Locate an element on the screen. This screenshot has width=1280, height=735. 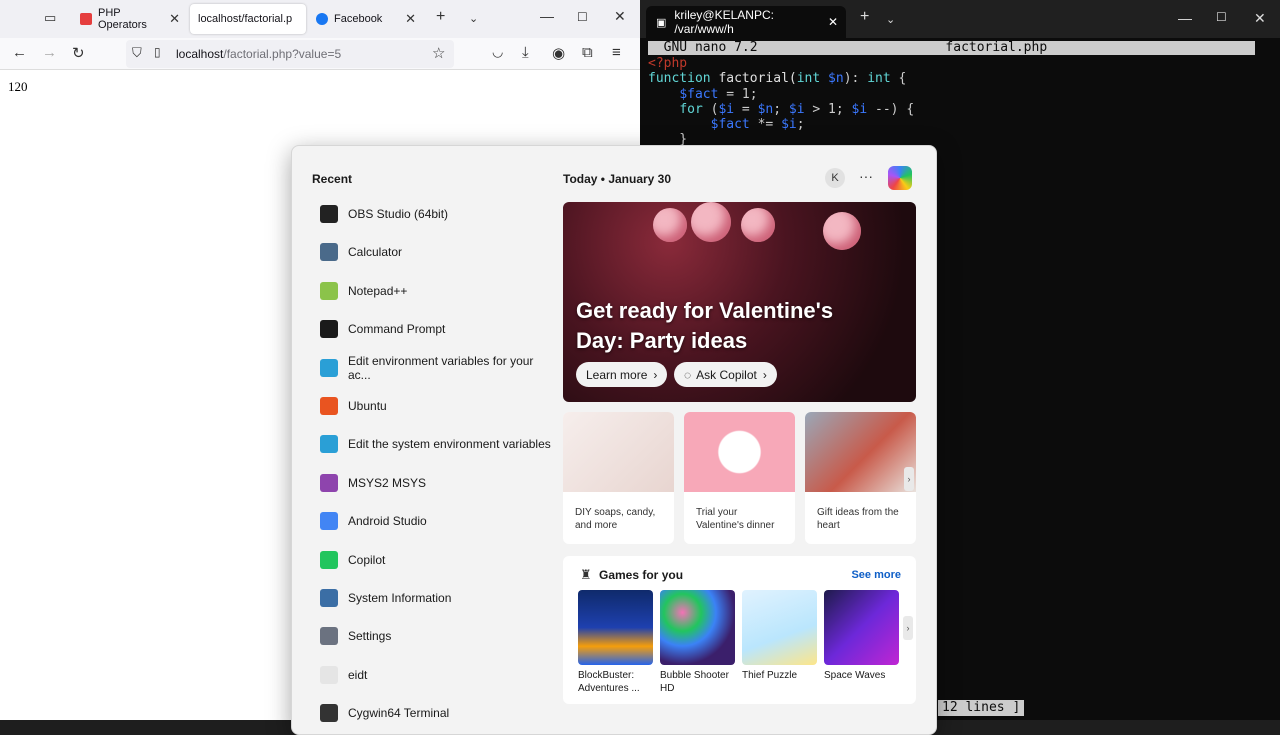
notepad-plus-plus-icon is located at coordinates (329, 290).